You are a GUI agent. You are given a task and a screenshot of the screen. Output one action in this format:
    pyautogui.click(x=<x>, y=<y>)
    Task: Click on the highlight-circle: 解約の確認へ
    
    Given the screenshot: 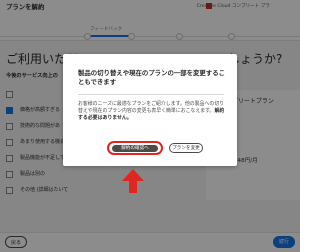 What is the action you would take?
    pyautogui.click(x=135, y=148)
    